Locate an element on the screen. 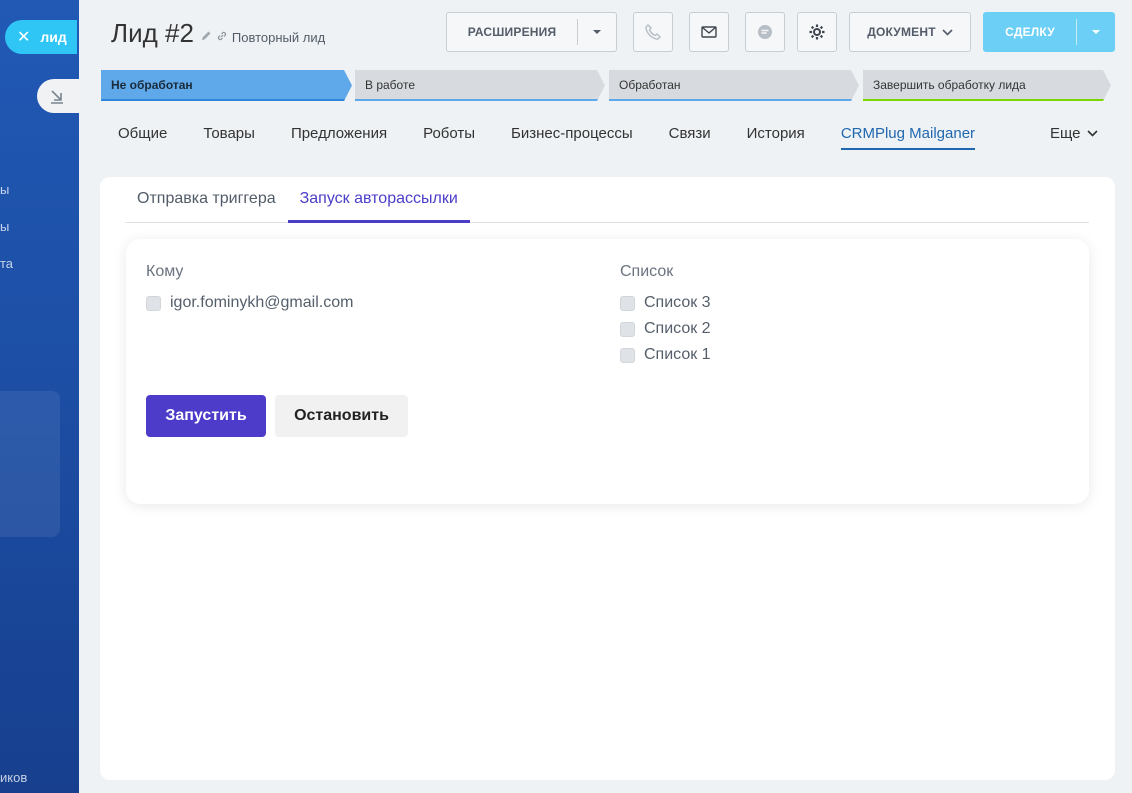 This screenshot has width=1132, height=793. minimize-icon is located at coordinates (57, 97).